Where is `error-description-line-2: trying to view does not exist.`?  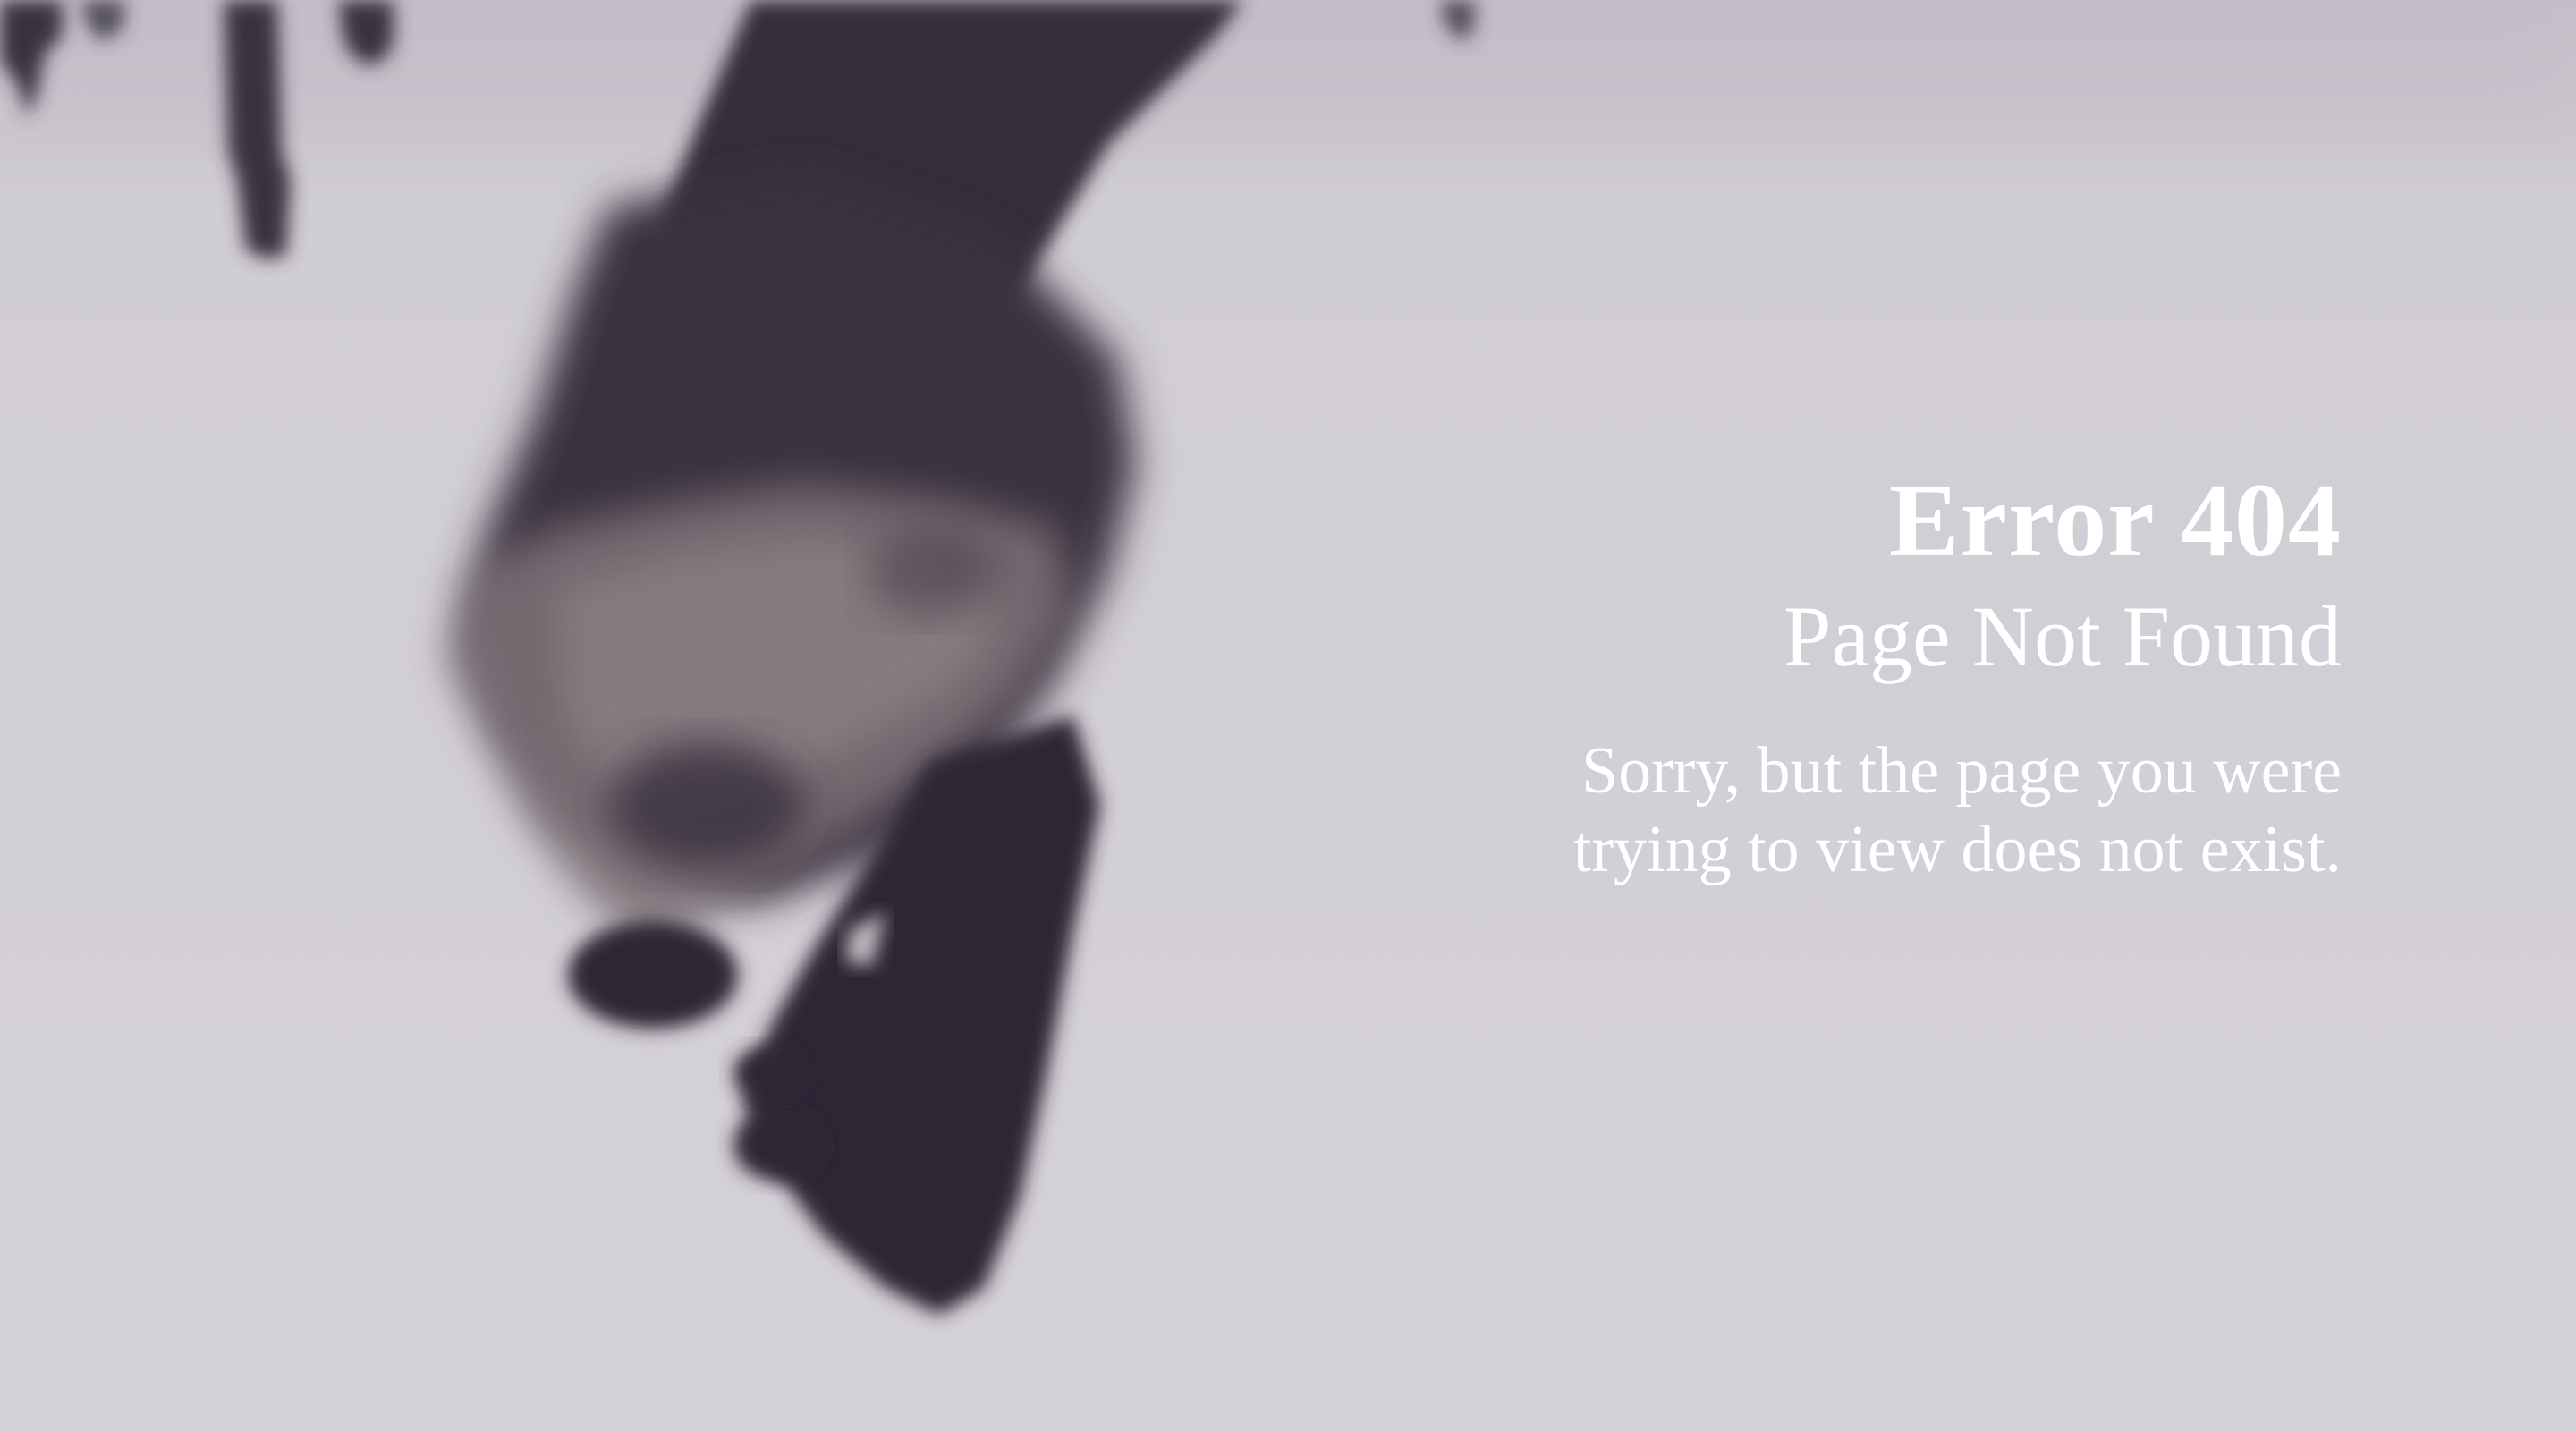 error-description-line-2: trying to view does not exist. is located at coordinates (1957, 850).